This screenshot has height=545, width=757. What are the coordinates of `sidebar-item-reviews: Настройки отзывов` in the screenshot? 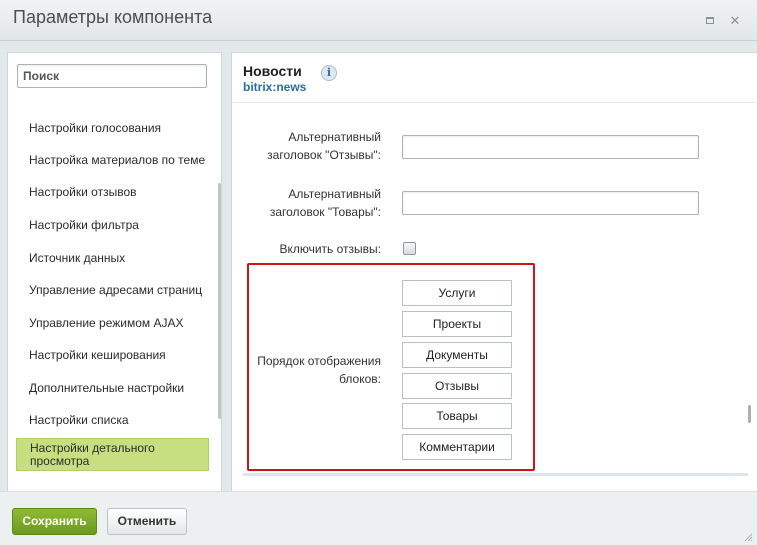 It's located at (83, 192).